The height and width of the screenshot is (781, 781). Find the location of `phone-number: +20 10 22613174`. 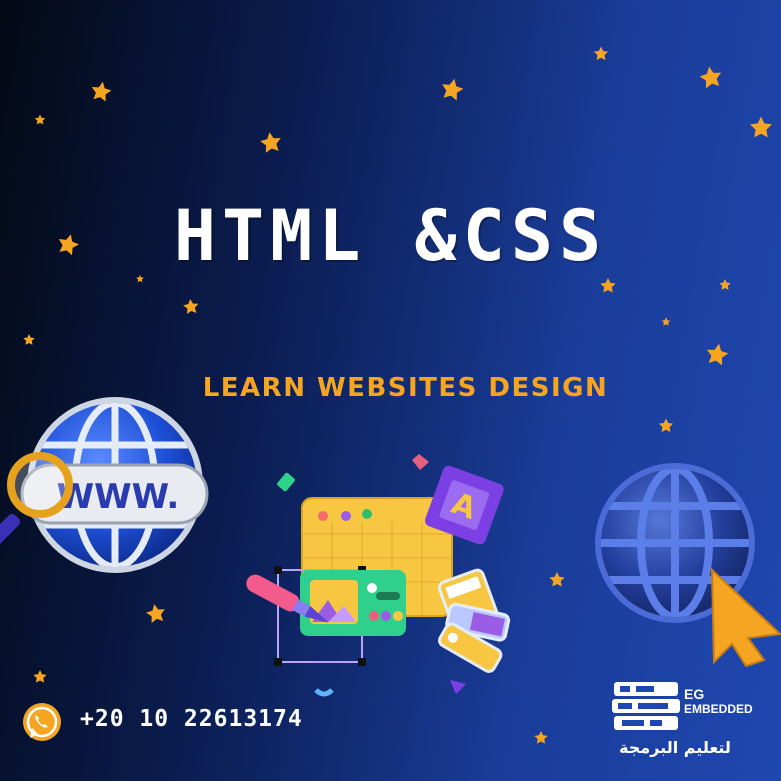

phone-number: +20 10 22613174 is located at coordinates (191, 719).